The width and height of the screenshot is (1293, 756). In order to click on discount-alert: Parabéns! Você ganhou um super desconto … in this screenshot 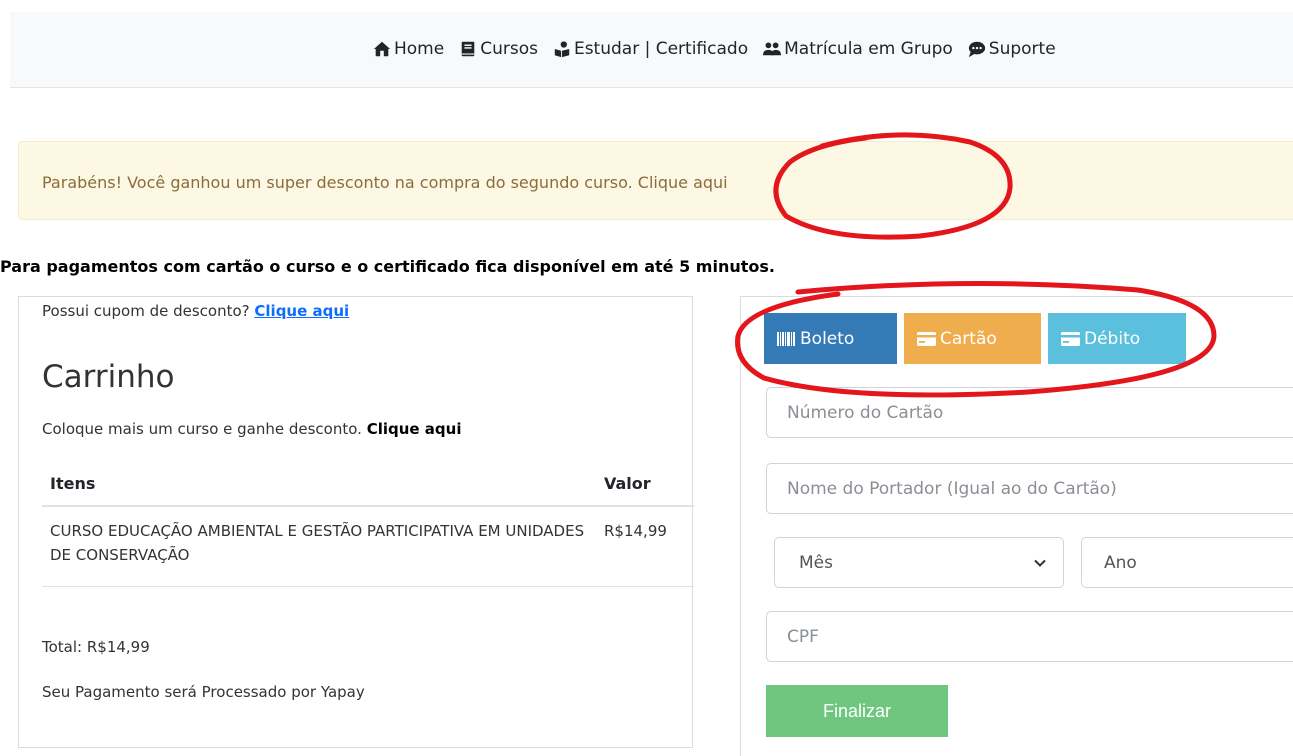, I will do `click(655, 180)`.